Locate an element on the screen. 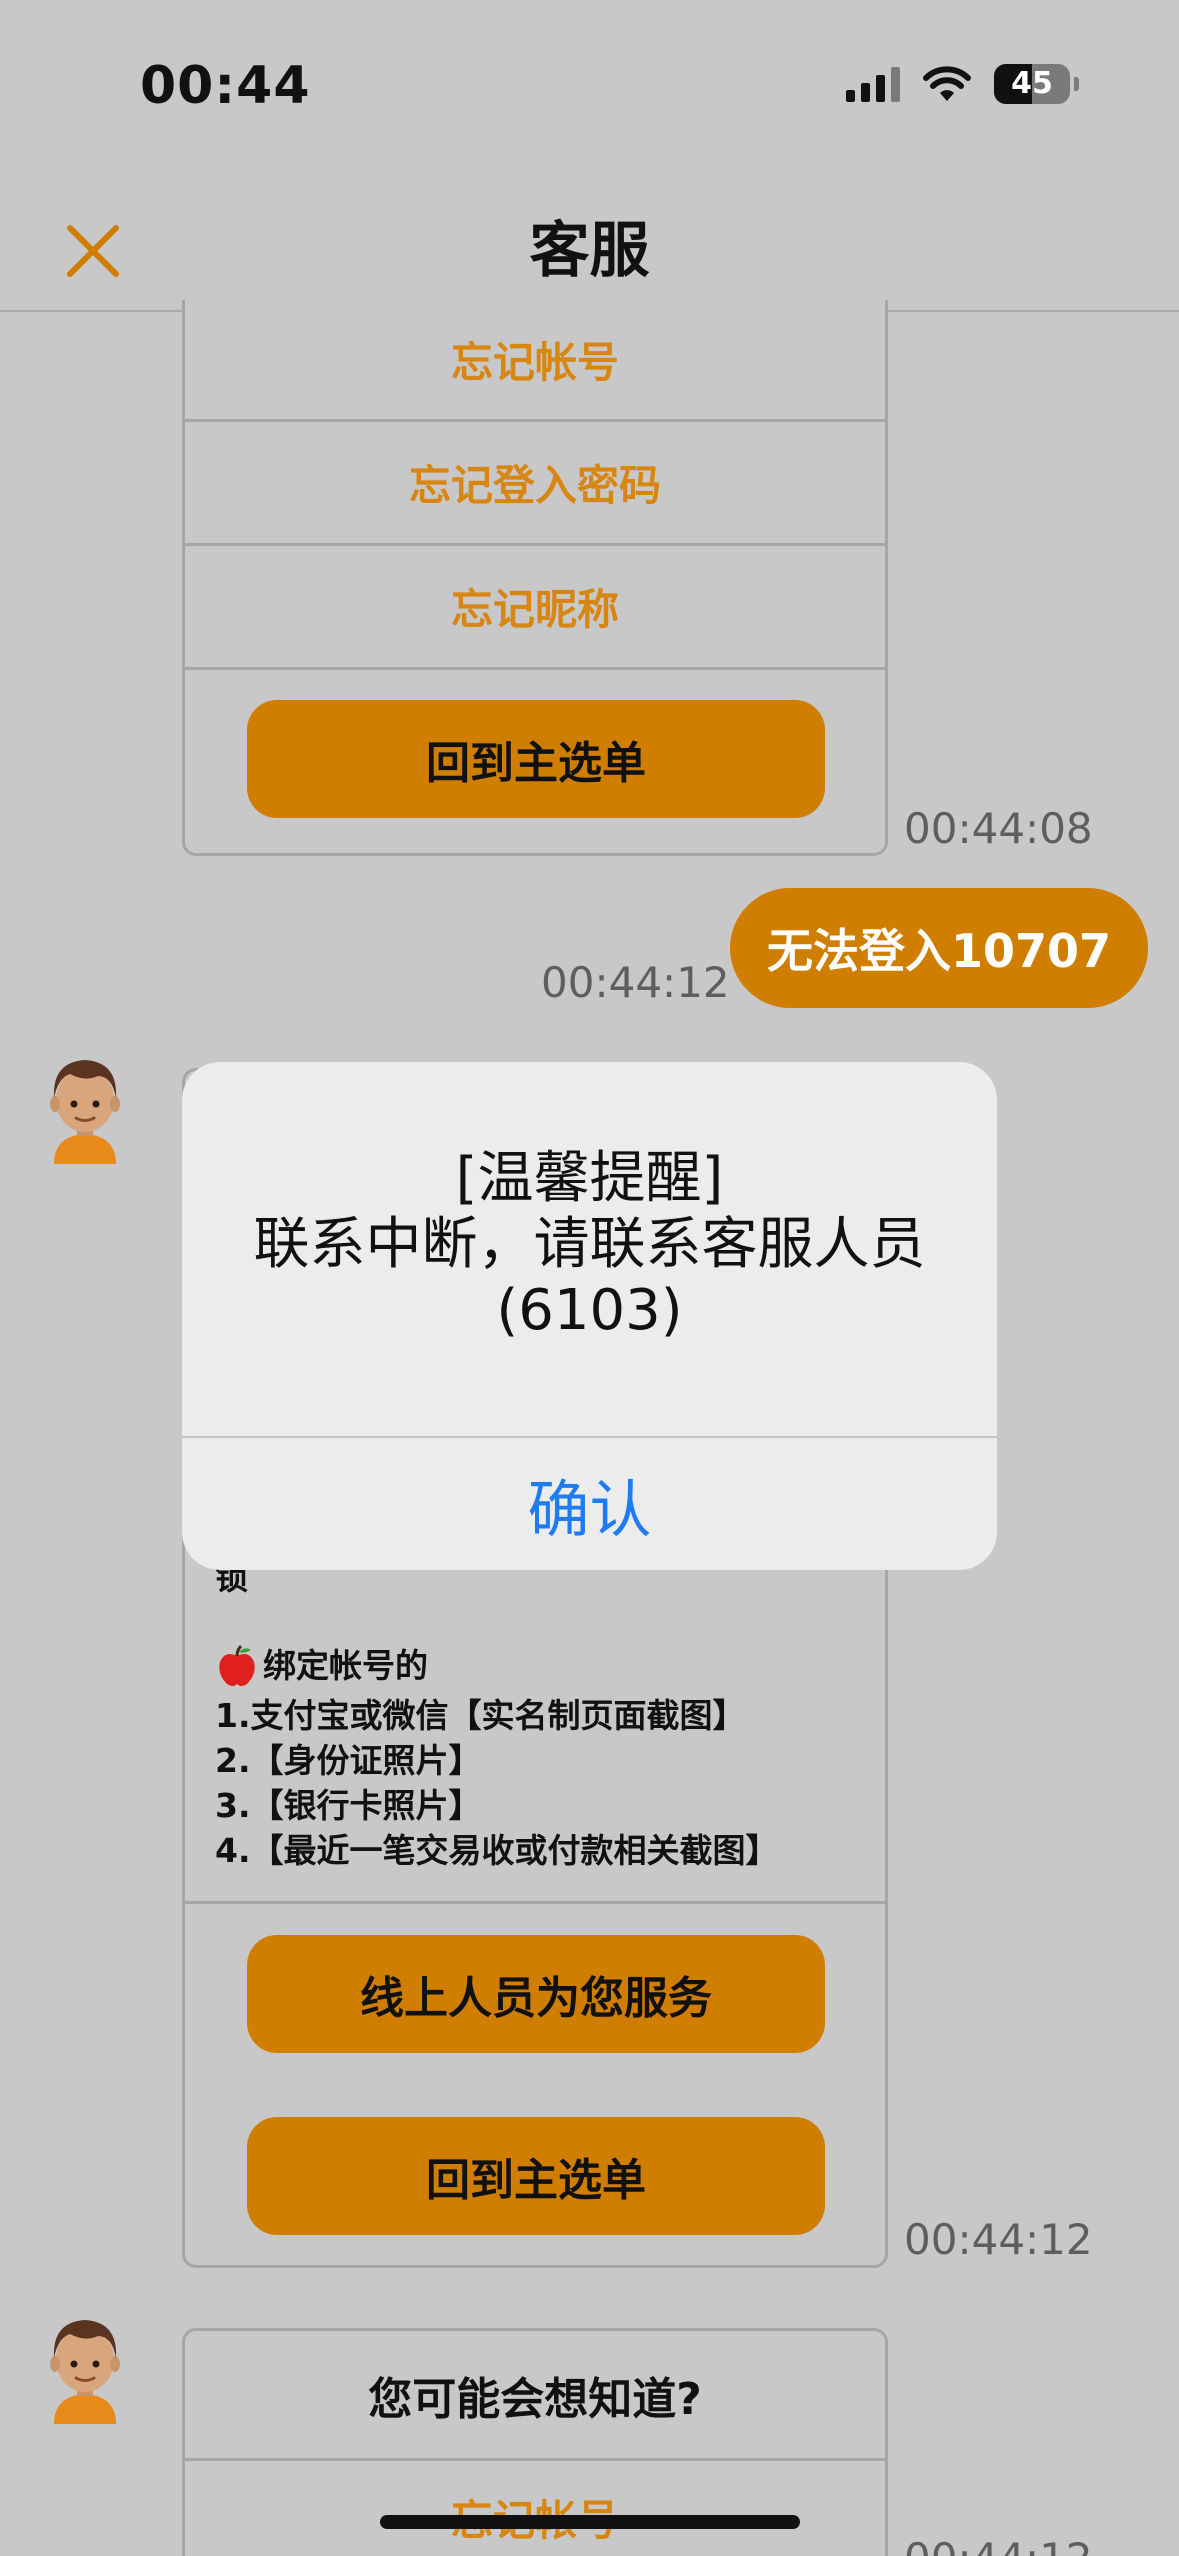  alert-dialog: [温馨提醒] 联系中断，请联系客服人员 (6103) 确认 is located at coordinates (589, 1316).